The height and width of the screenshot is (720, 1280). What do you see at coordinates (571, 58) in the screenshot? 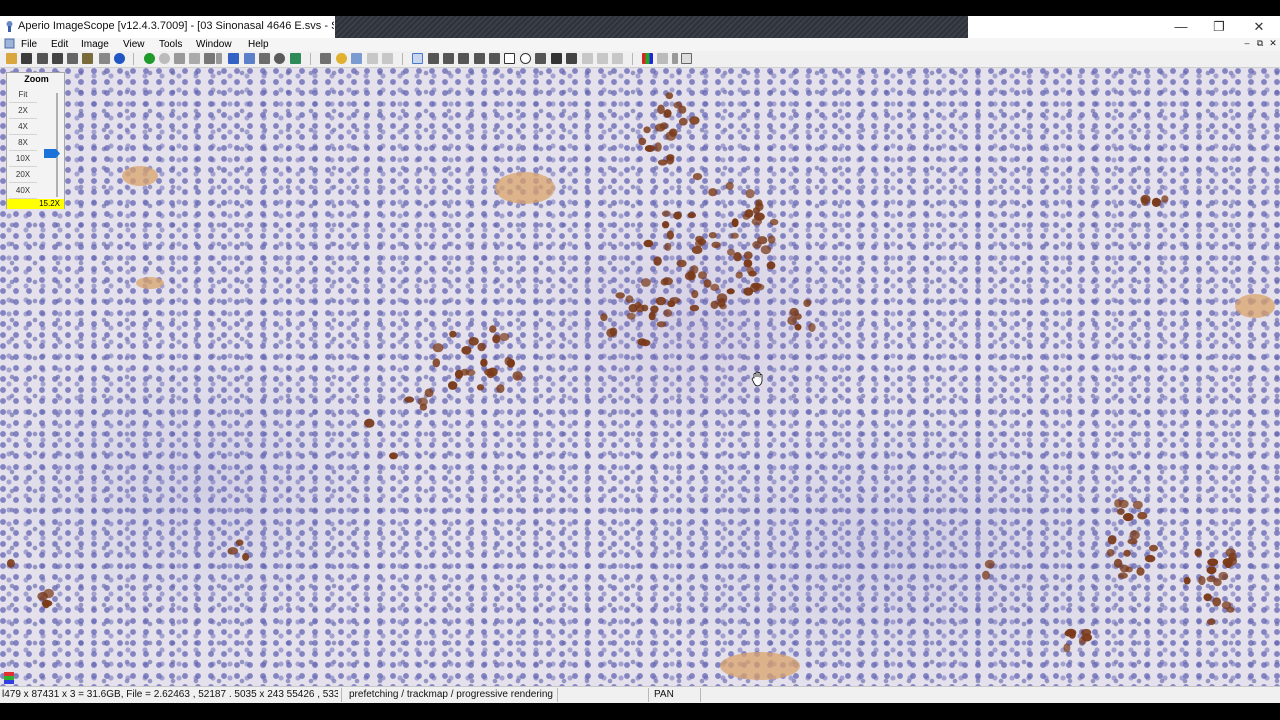
I see `annotation-list-icon` at bounding box center [571, 58].